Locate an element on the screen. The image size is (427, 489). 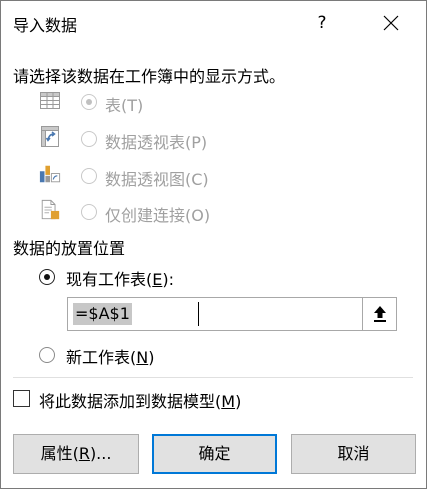
option-new-sheet: 新工作表(N) is located at coordinates (119, 356).